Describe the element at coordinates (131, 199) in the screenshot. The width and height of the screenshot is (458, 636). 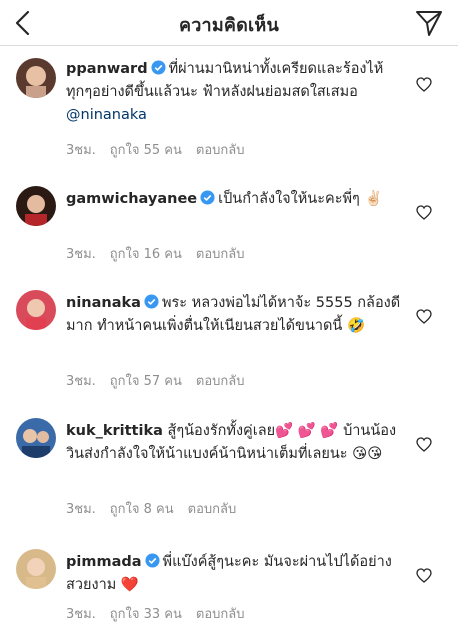
I see `comment-username: gamwichayanee` at that location.